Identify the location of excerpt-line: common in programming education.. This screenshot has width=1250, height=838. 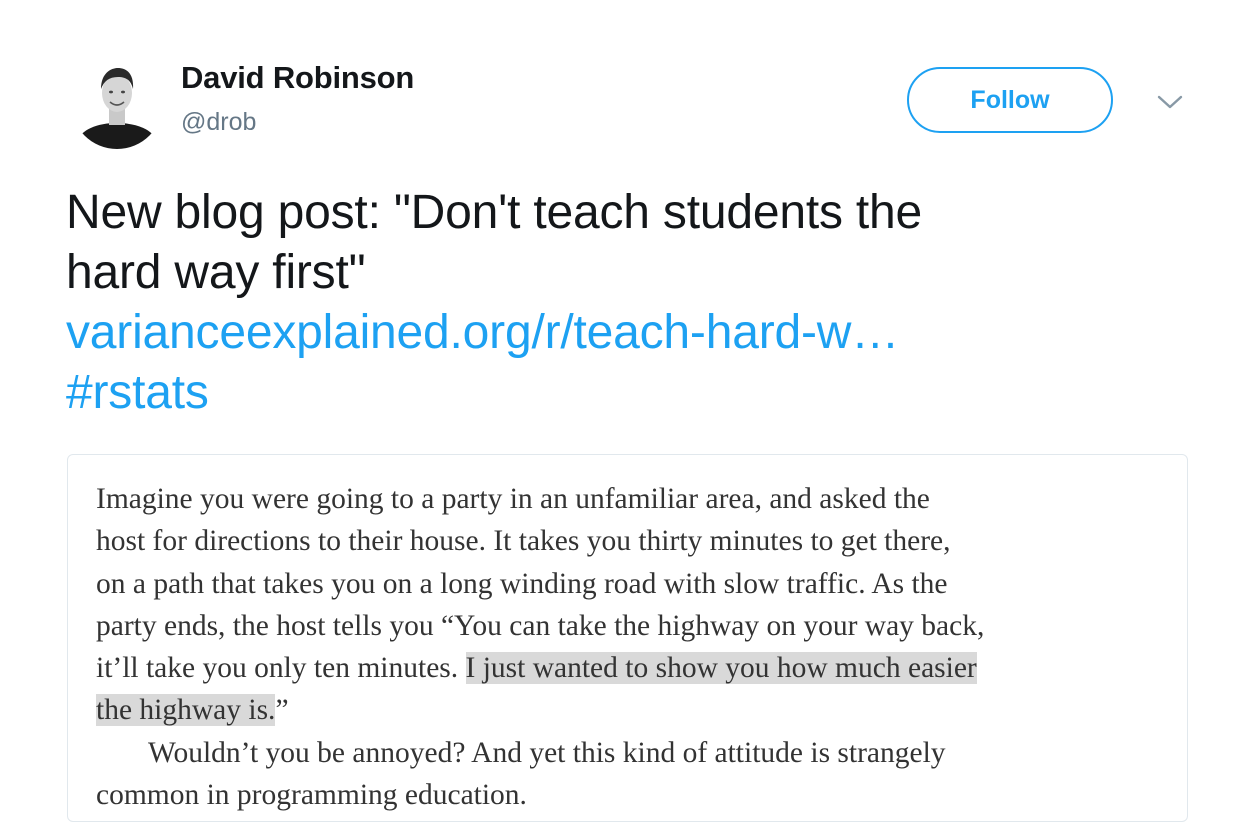
(311, 795).